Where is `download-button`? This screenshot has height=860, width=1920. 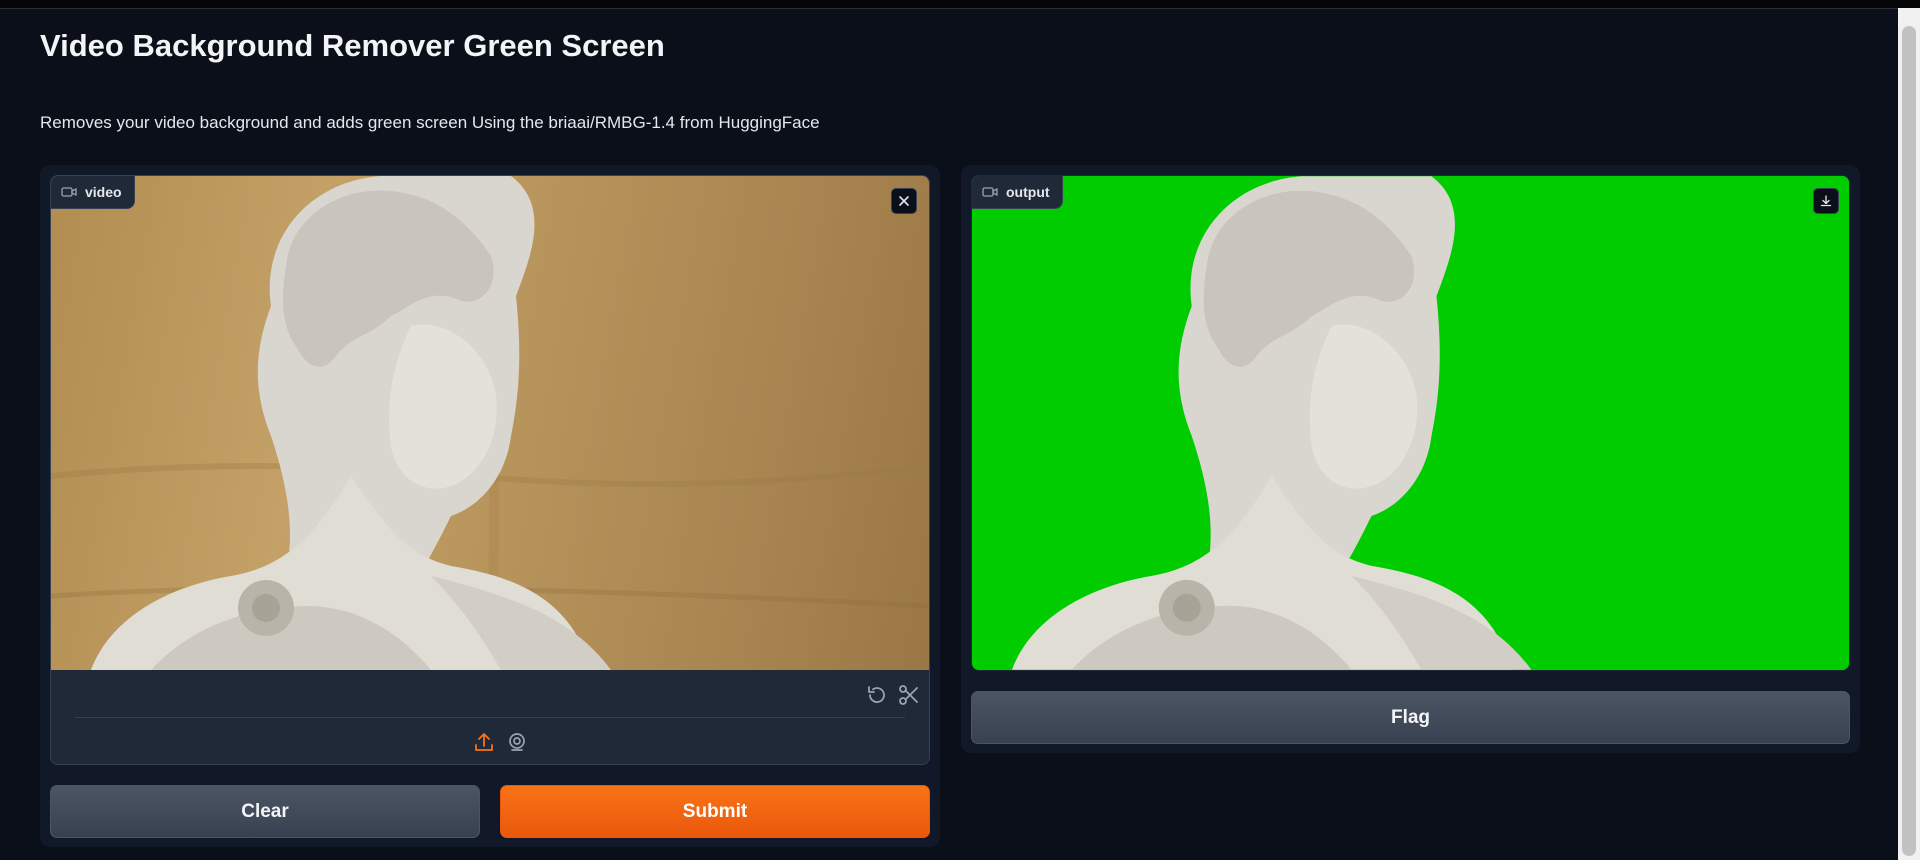 download-button is located at coordinates (1826, 201).